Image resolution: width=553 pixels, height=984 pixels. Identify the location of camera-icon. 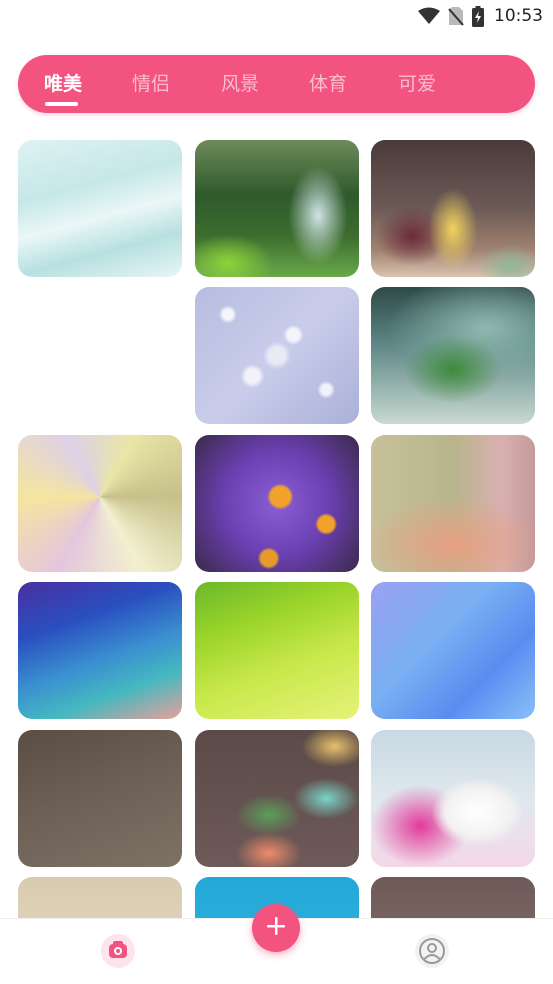
(118, 953).